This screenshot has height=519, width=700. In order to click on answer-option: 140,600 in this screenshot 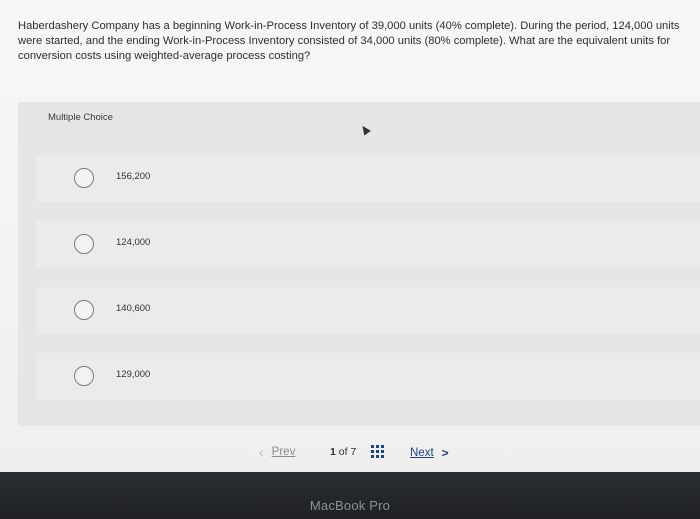, I will do `click(368, 310)`.